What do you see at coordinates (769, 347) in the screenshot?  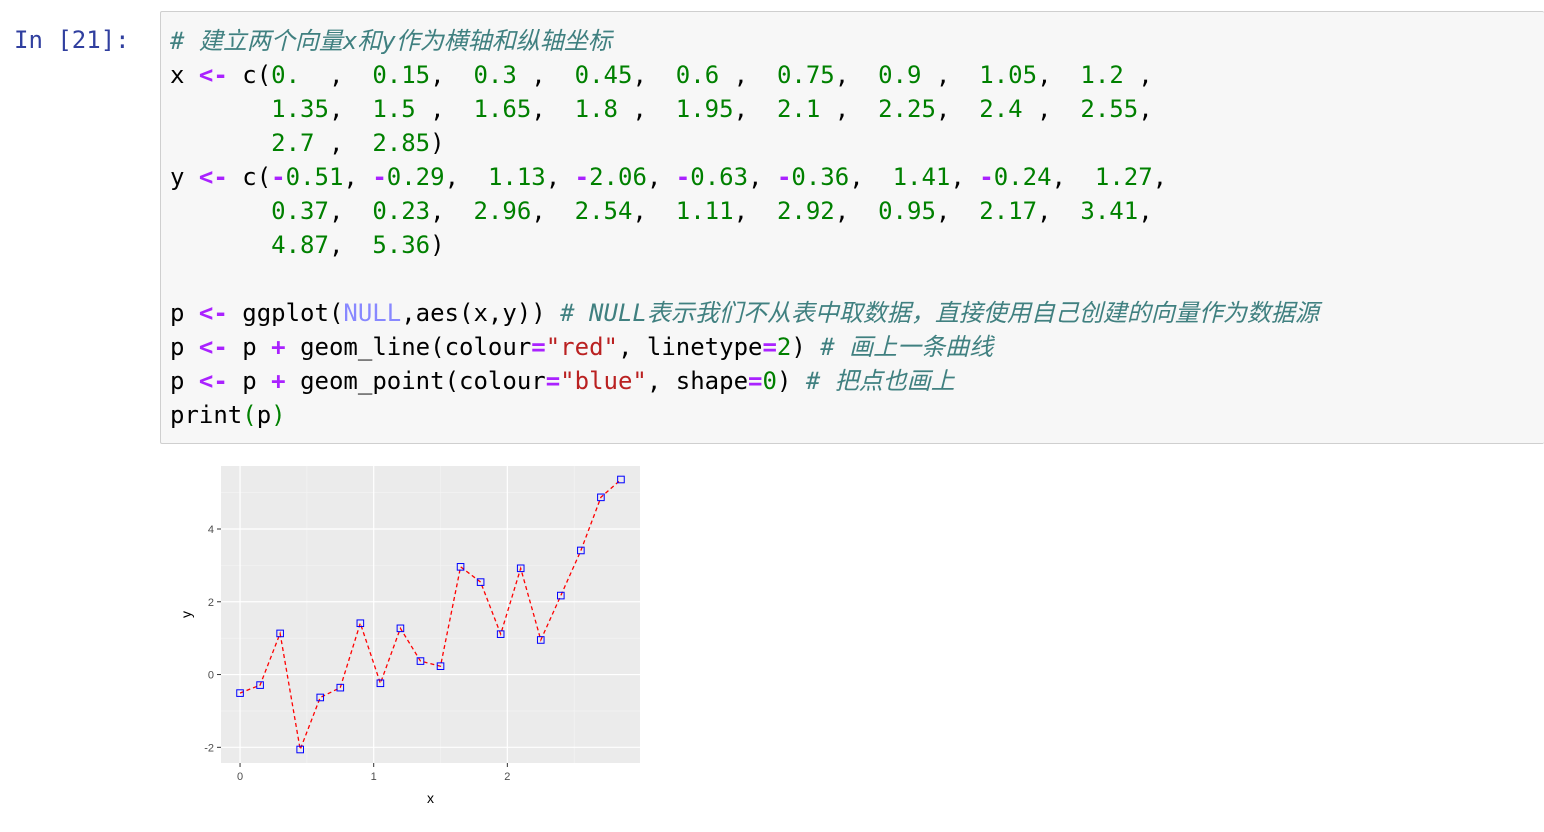 I see `code-token: =` at bounding box center [769, 347].